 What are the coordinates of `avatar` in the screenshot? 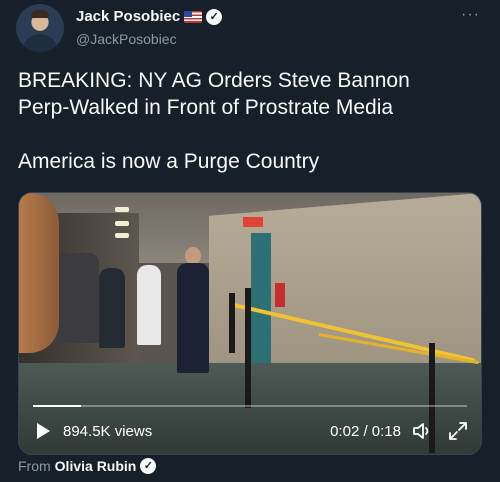 It's located at (40, 28).